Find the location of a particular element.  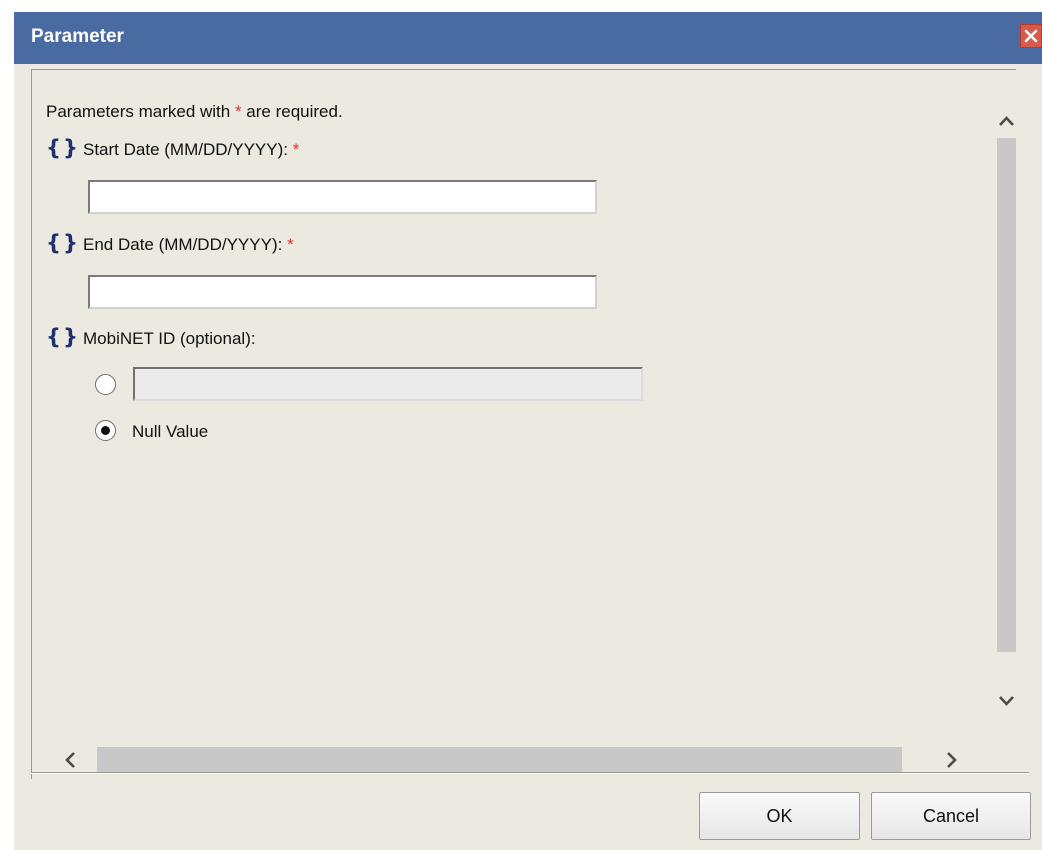

null-value-label: Null Value is located at coordinates (170, 431).